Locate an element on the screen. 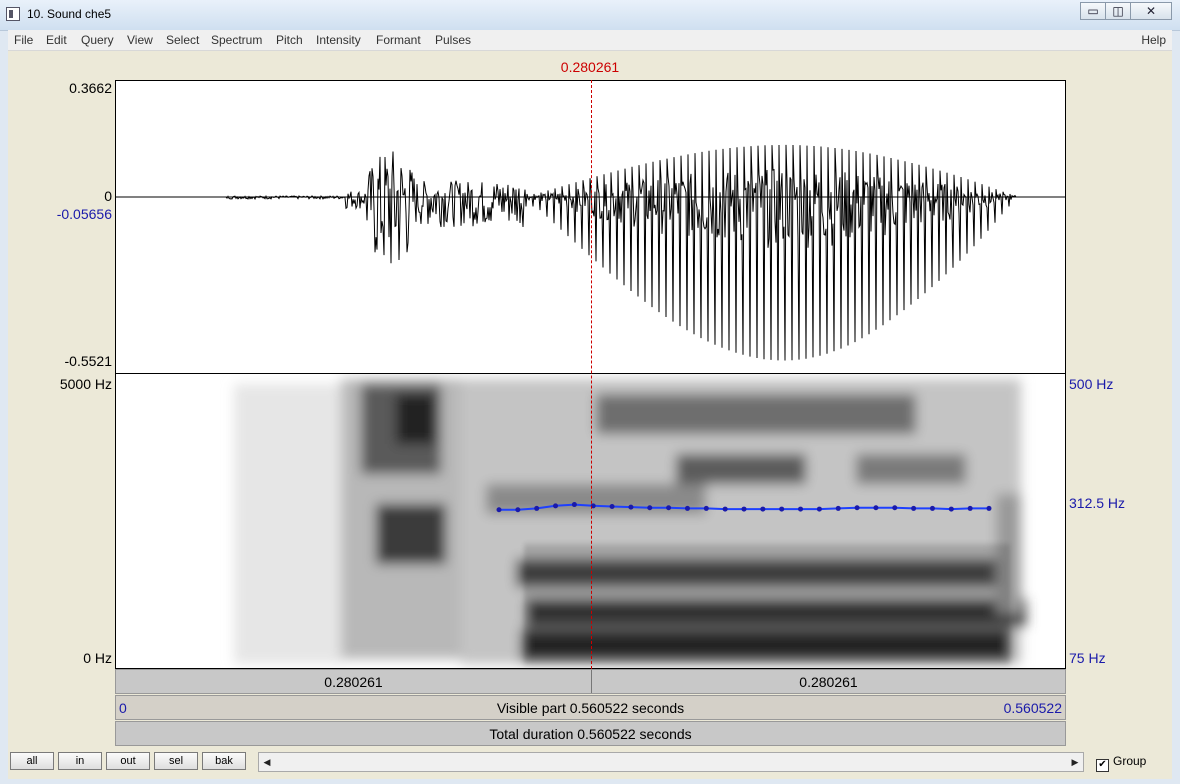 The image size is (1180, 784). spectro-fmin-label: 0 Hz is located at coordinates (97, 658).